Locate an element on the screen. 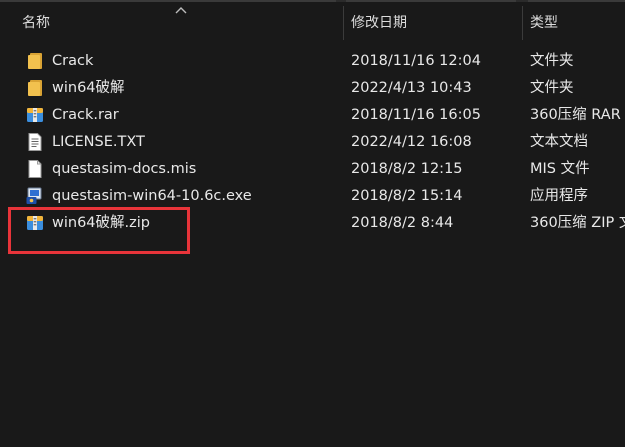  file-row-win64-crack-folder: win64破解 2022/4/13 10:43 文件夹 is located at coordinates (312, 88).